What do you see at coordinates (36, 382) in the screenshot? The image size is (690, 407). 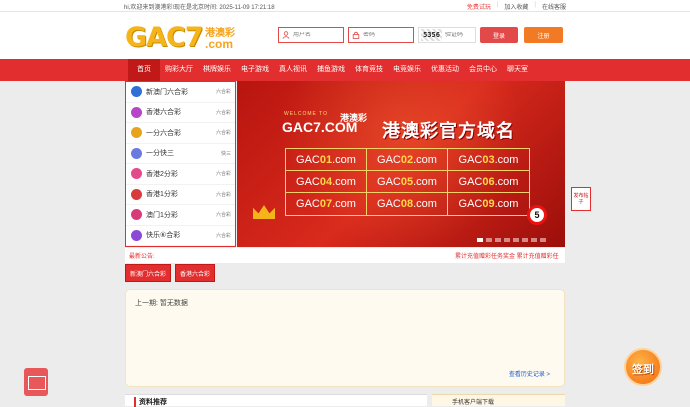 I see `envelope-float-icon` at bounding box center [36, 382].